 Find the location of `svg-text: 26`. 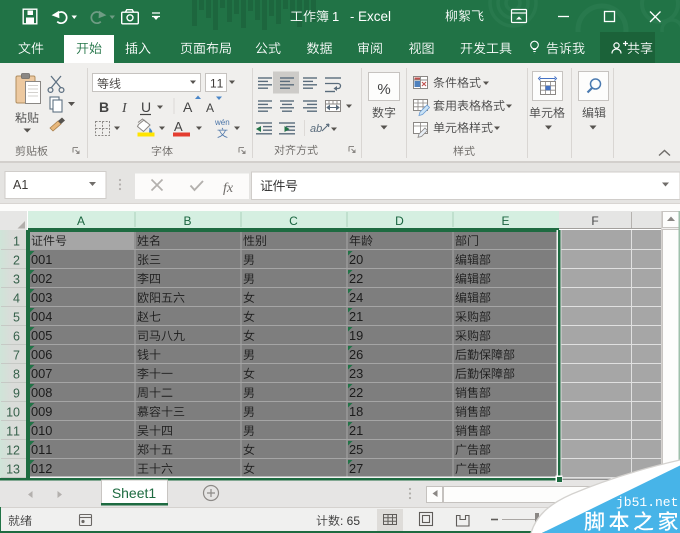

svg-text: 26 is located at coordinates (356, 354).